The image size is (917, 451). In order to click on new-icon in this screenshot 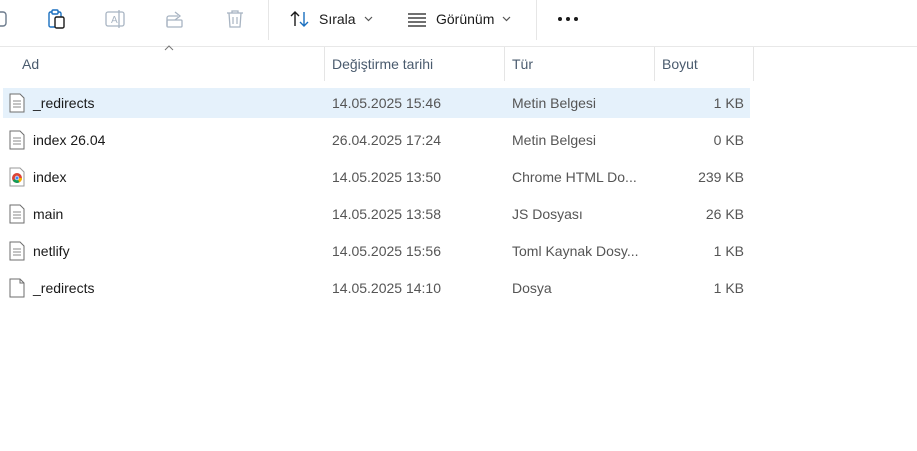, I will do `click(5, 19)`.